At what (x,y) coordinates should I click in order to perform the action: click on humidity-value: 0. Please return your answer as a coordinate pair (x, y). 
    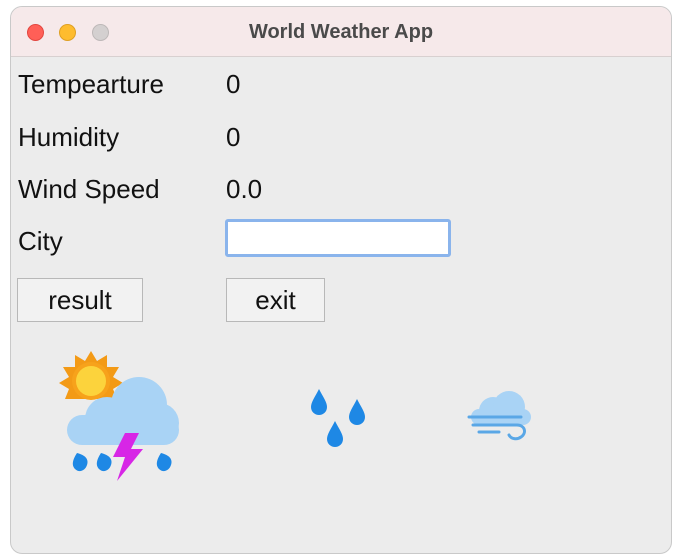
    Looking at the image, I should click on (233, 137).